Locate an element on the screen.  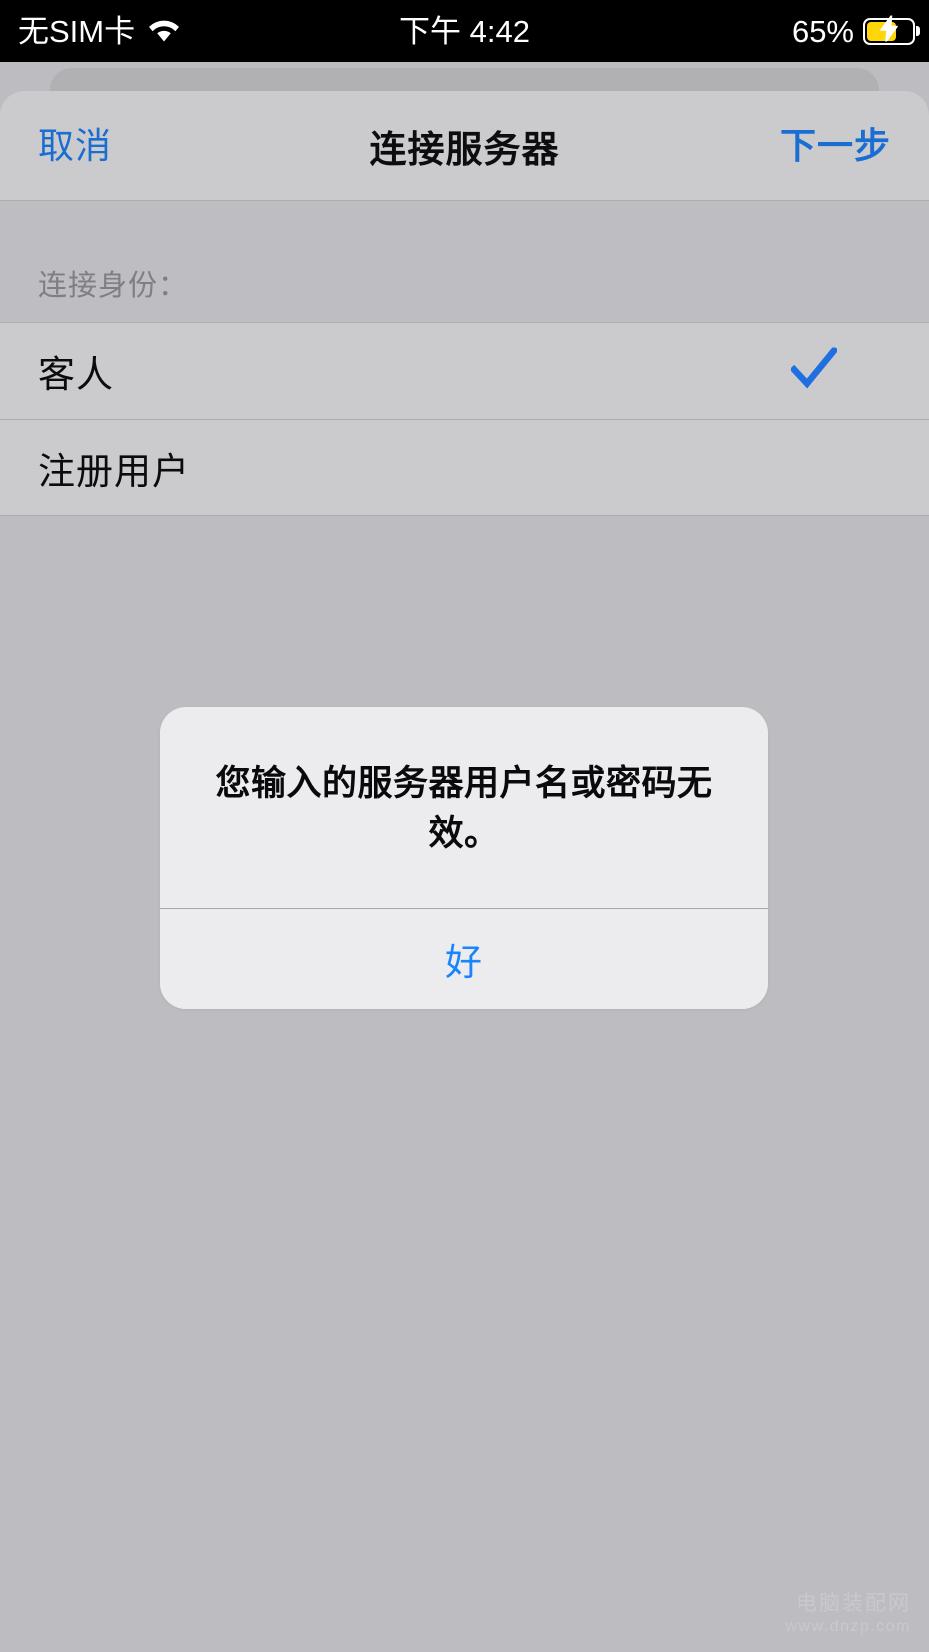
status-bar-right: 65% is located at coordinates (853, 31).